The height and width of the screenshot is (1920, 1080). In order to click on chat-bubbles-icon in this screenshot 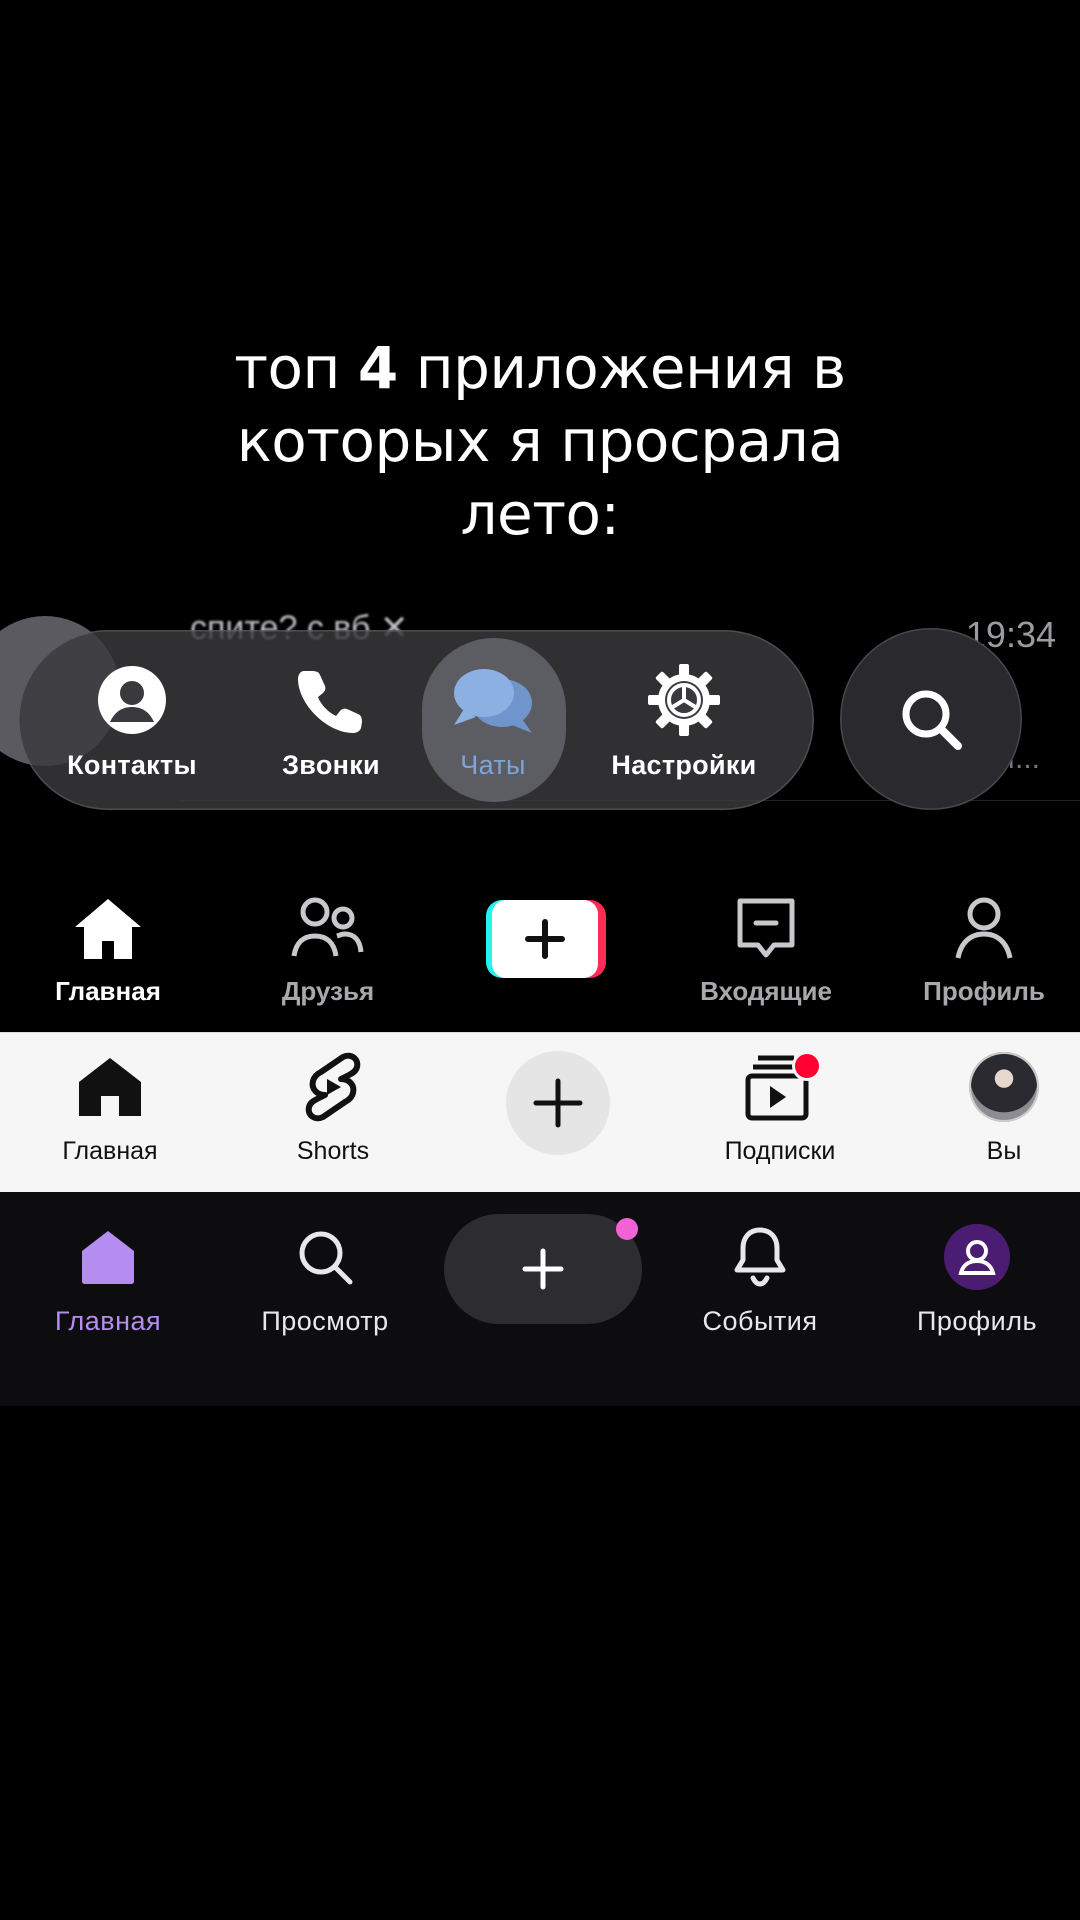, I will do `click(493, 700)`.